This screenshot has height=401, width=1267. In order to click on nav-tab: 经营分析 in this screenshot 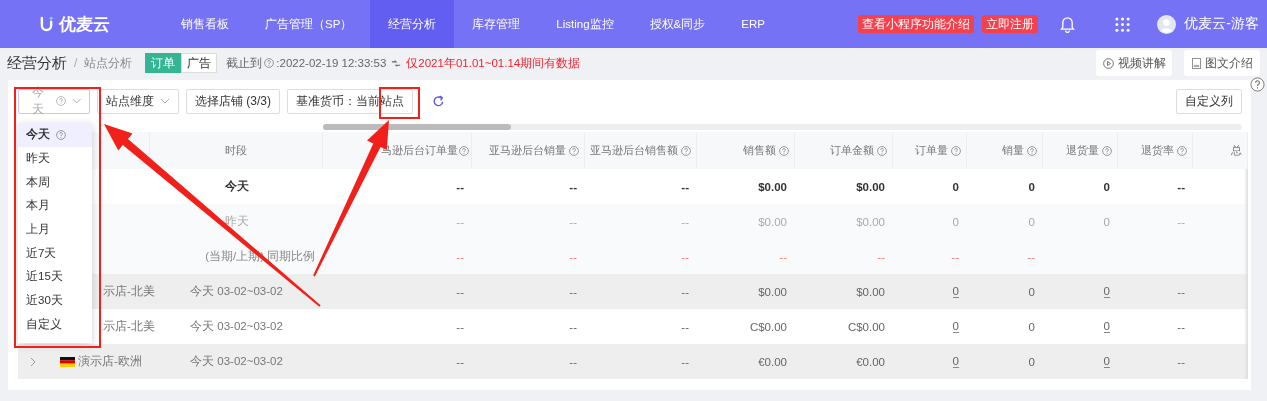, I will do `click(412, 24)`.